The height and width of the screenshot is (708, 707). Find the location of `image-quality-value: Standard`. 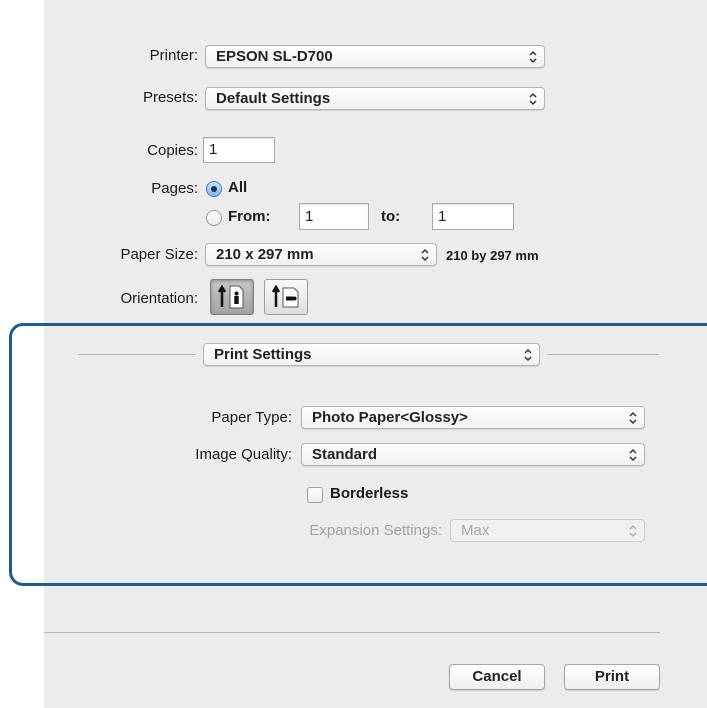

image-quality-value: Standard is located at coordinates (345, 454).